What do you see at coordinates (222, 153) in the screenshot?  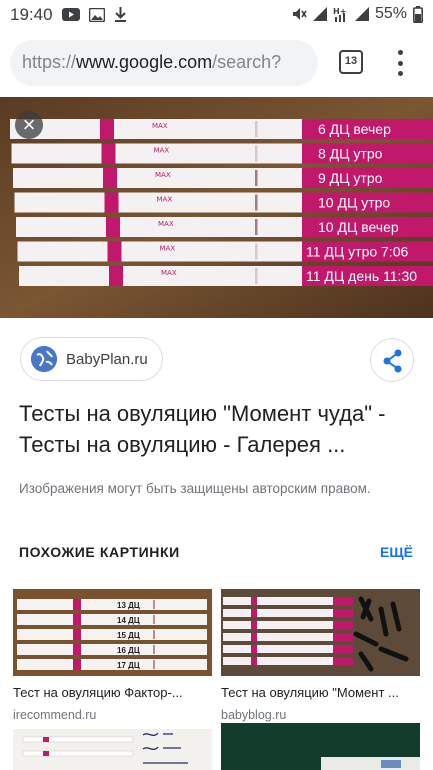 I see `test-strip: MAX 8 ДЦ утро` at bounding box center [222, 153].